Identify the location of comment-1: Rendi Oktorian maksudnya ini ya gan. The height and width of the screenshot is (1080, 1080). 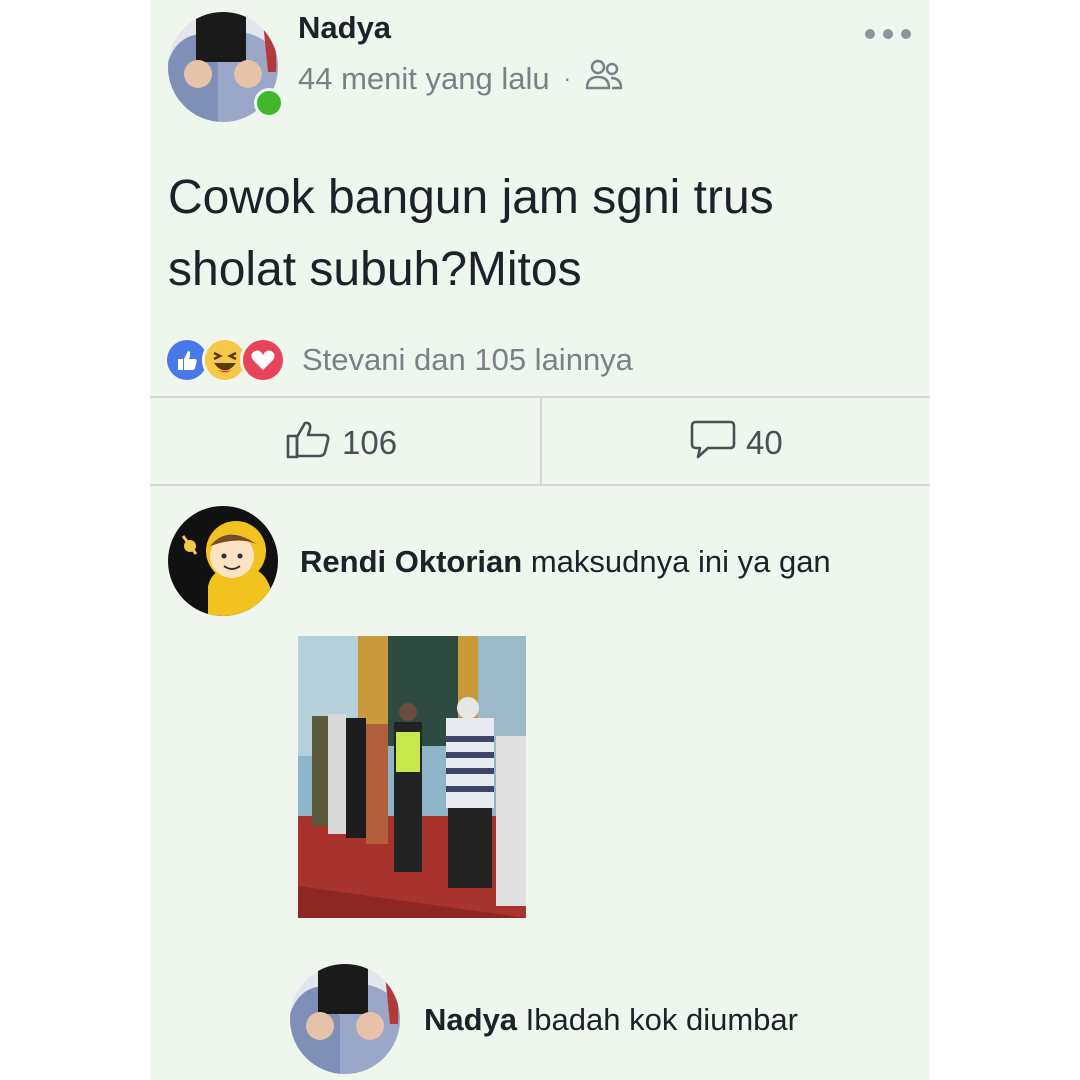
(565, 562).